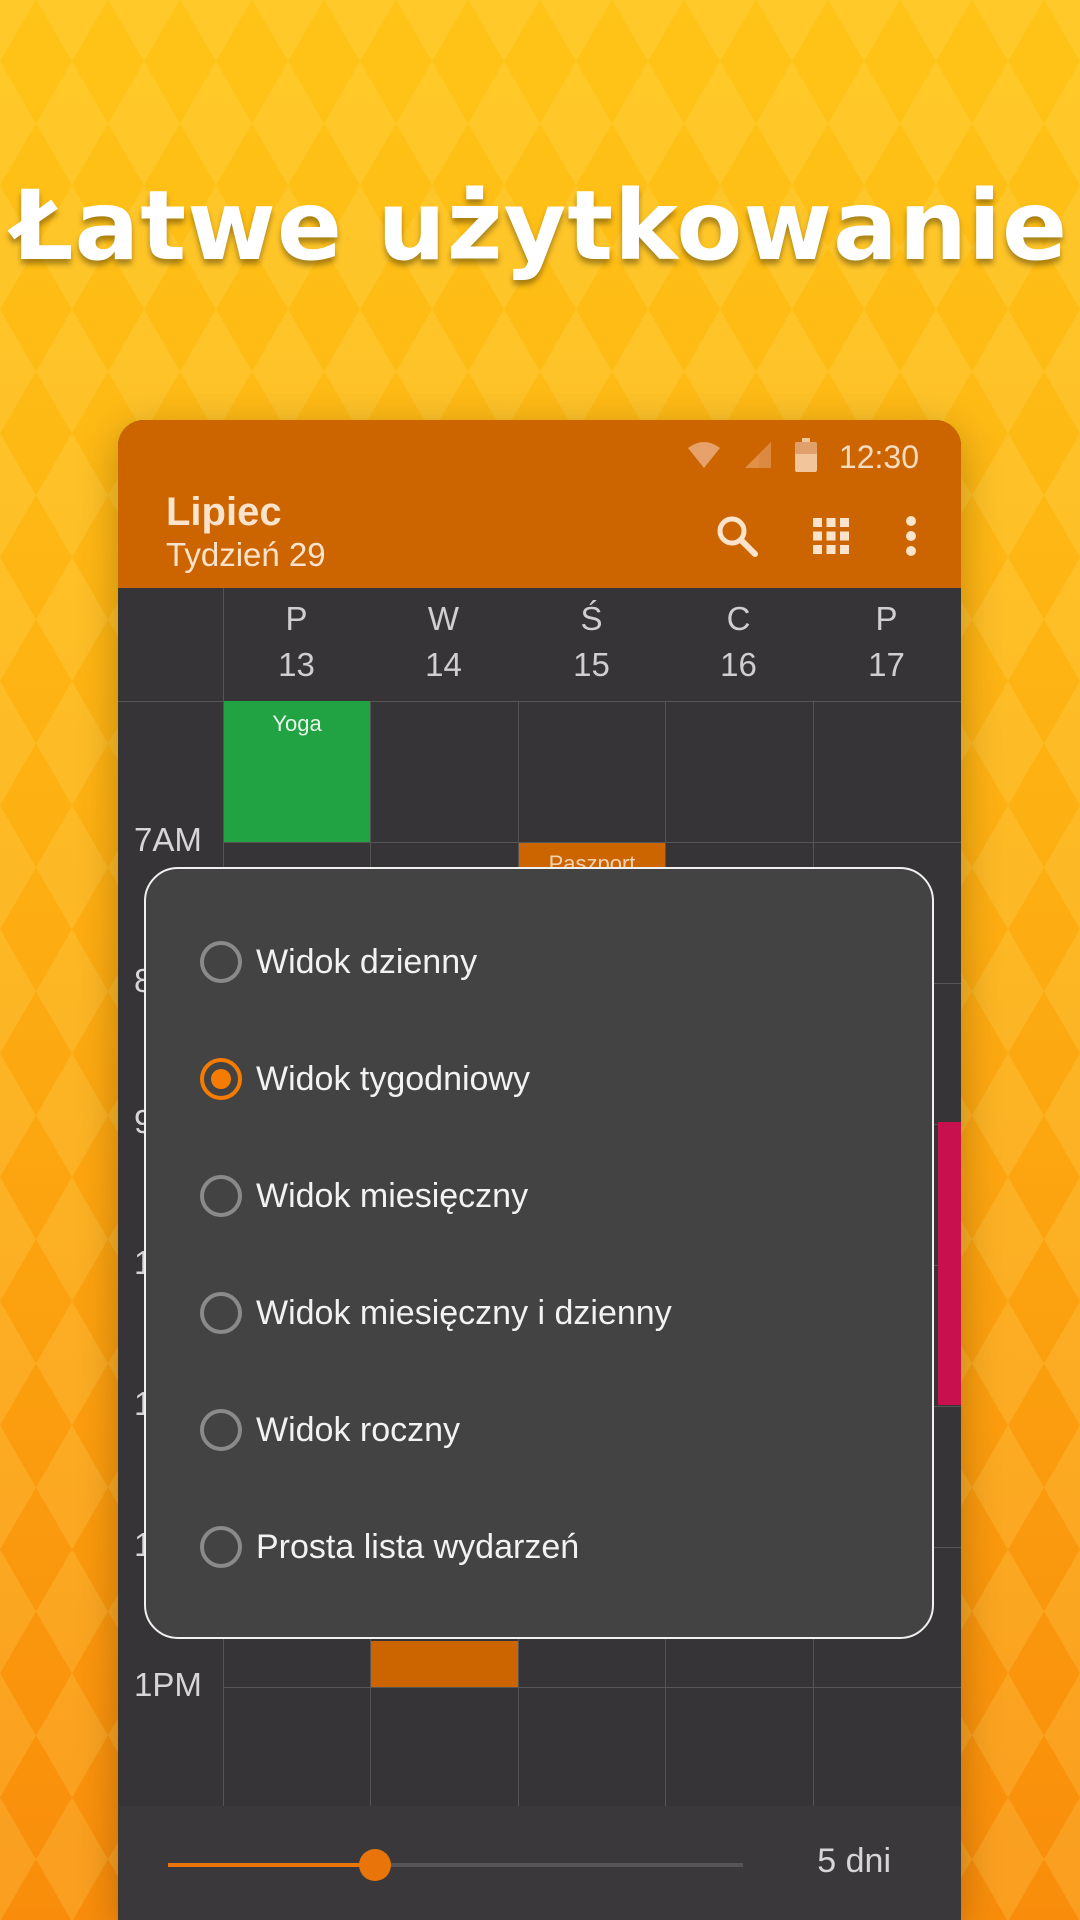  I want to click on day-letter: W, so click(443, 618).